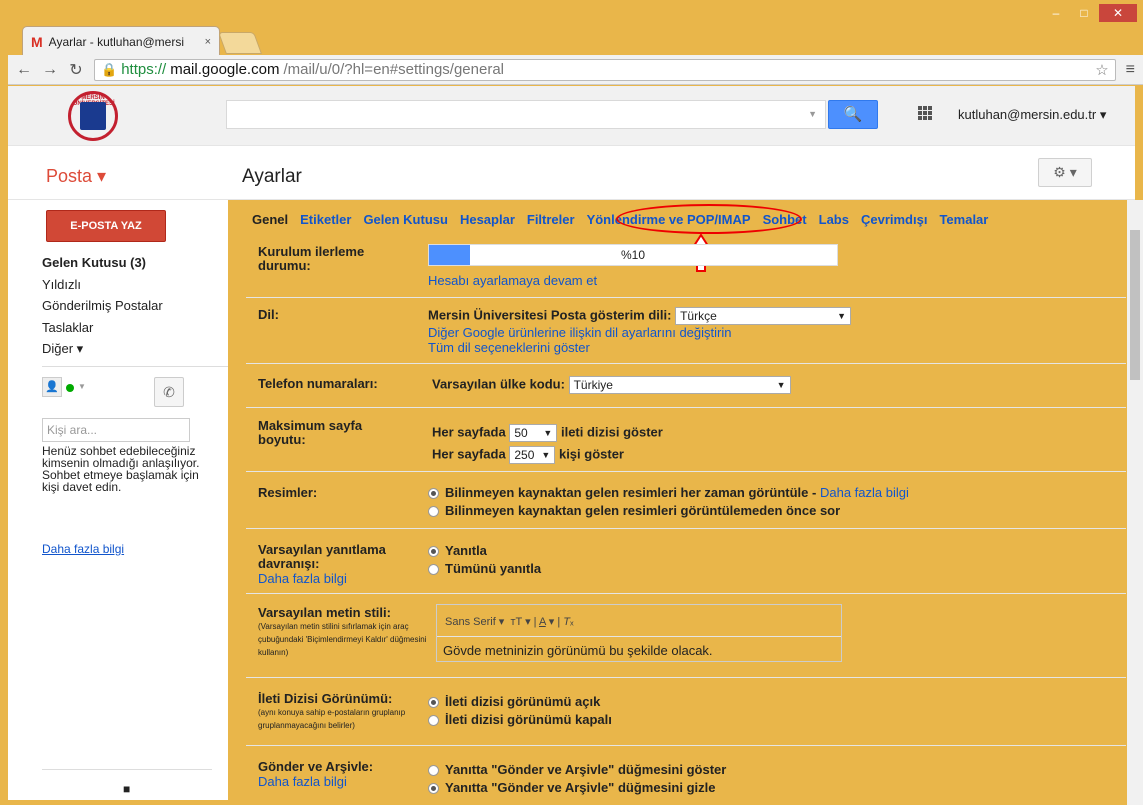 This screenshot has height=805, width=1143. I want to click on thread-option-1: İleti dizisi görünümü açık, so click(514, 702).